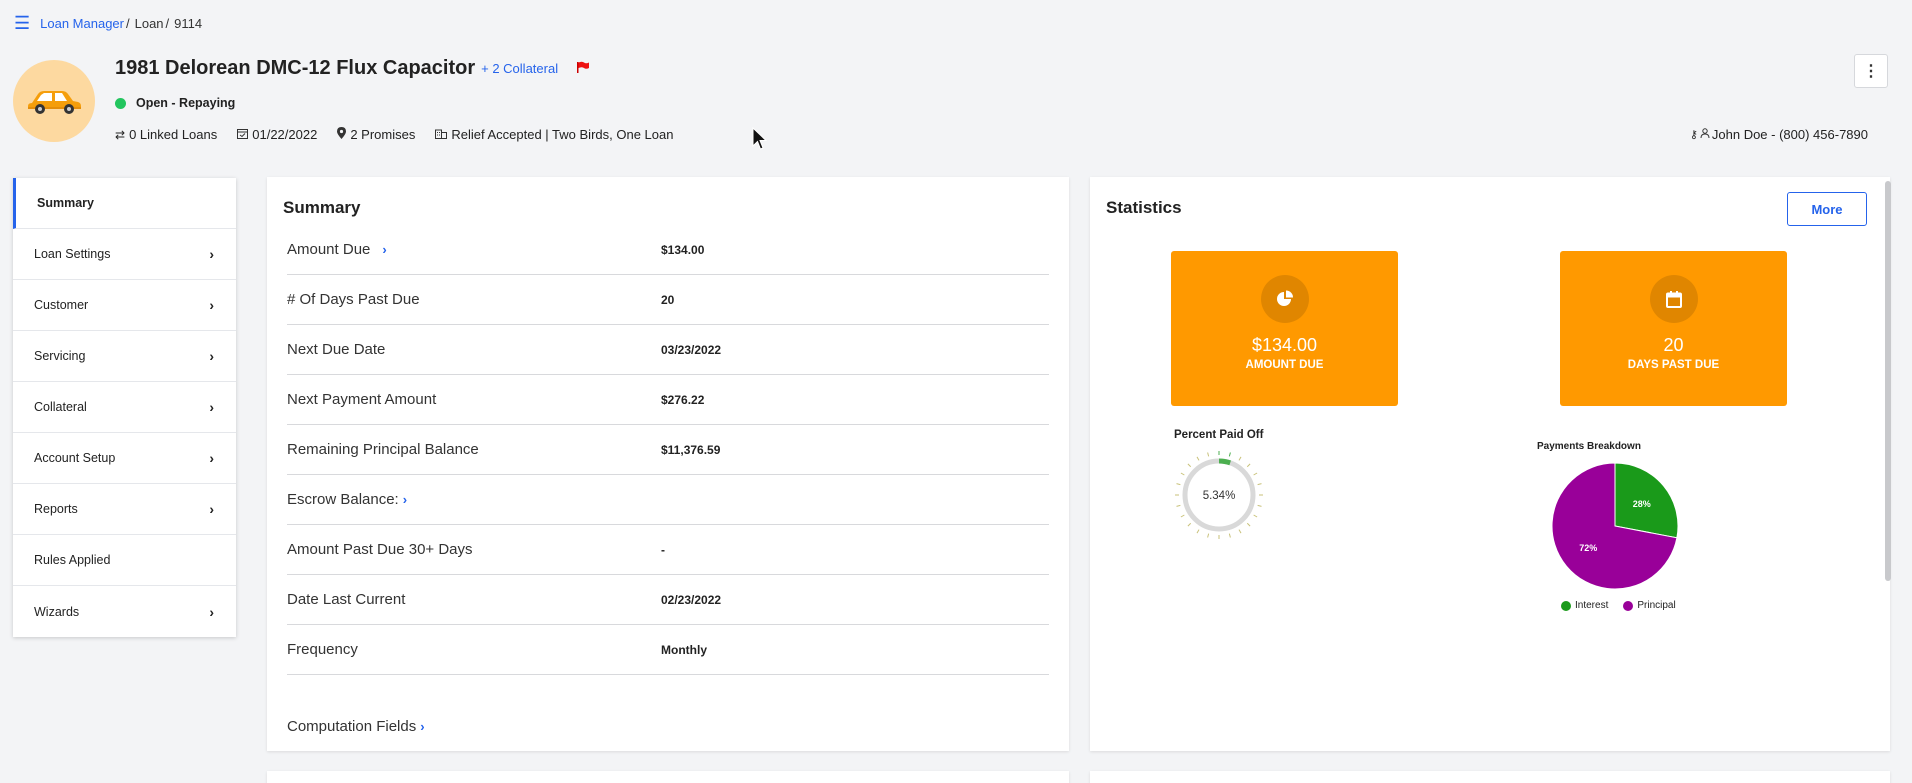 This screenshot has width=1912, height=783. Describe the element at coordinates (668, 600) in the screenshot. I see `table-row: Date Last Current 02/23/2022` at that location.